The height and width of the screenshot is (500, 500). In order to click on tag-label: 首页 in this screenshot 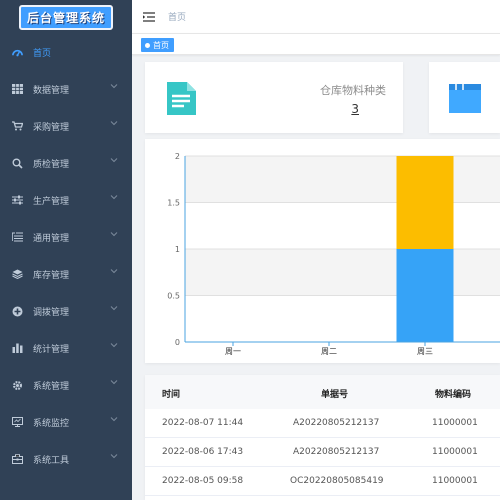, I will do `click(161, 45)`.